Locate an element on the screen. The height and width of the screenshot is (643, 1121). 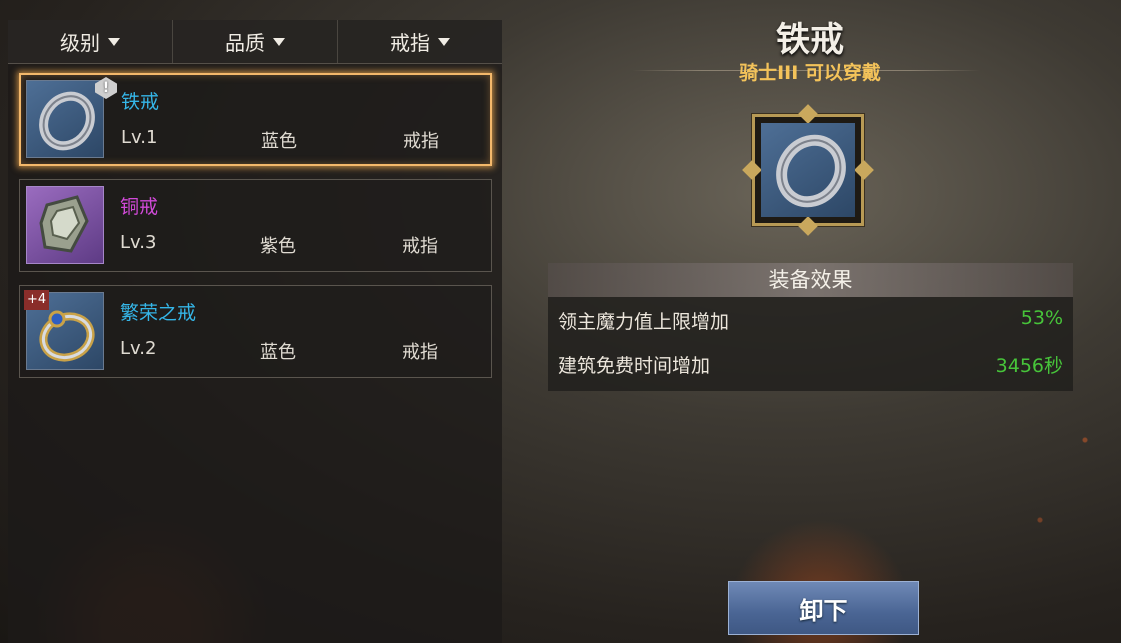
filter-quality-label: 品质 is located at coordinates (245, 43).